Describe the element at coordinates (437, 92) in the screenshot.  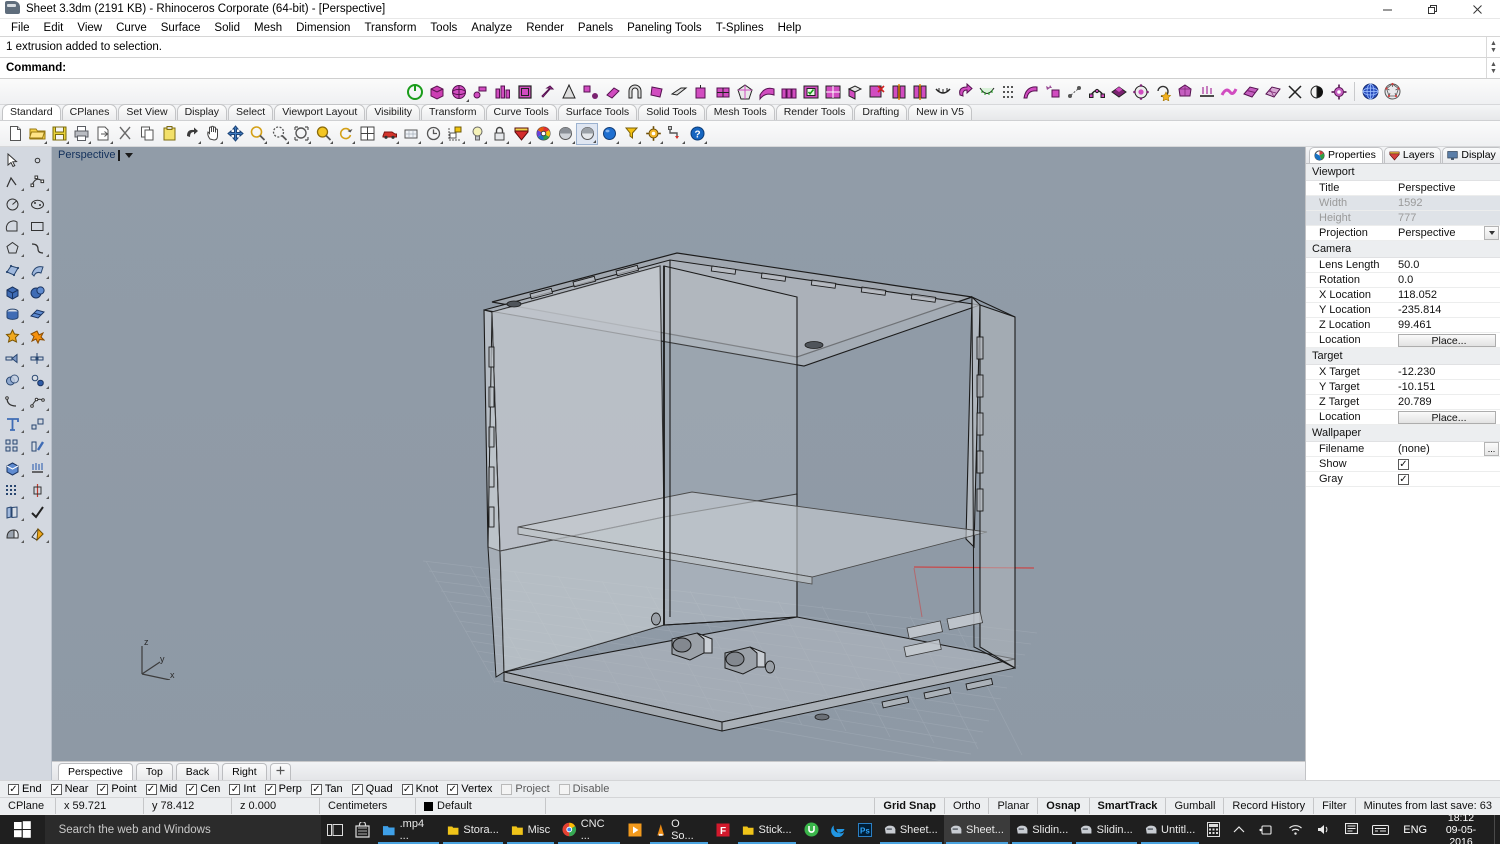
I see `tspline-box-icon` at that location.